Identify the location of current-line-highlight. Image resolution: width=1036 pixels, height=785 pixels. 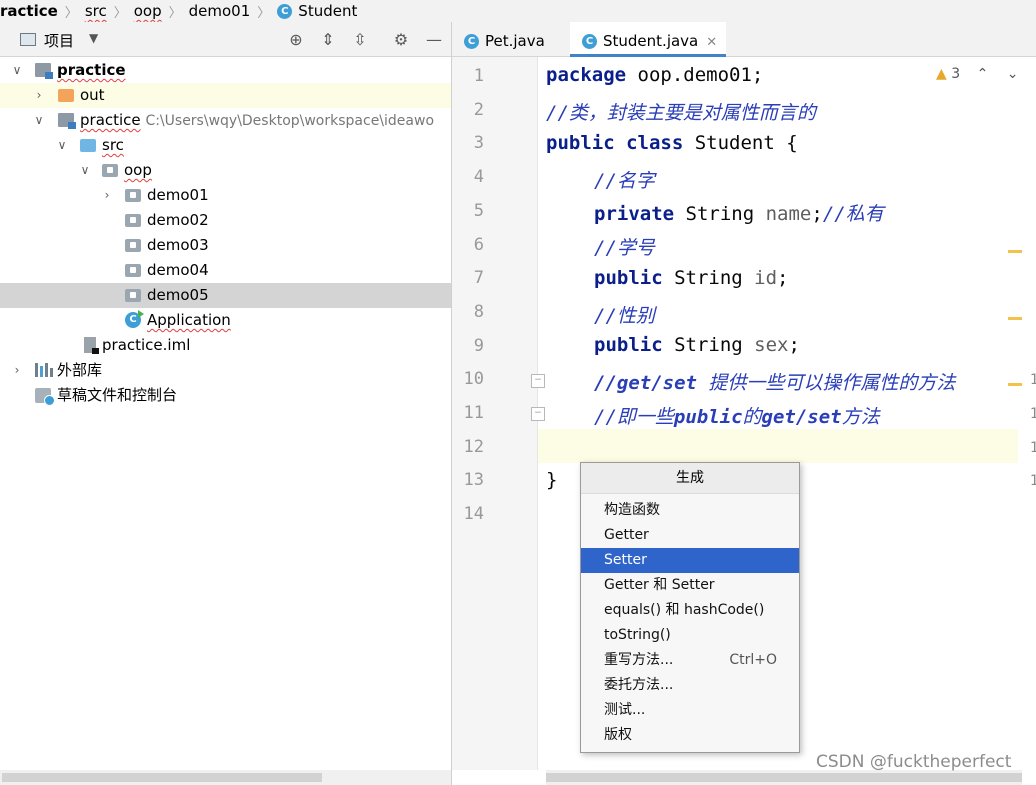
(778, 446).